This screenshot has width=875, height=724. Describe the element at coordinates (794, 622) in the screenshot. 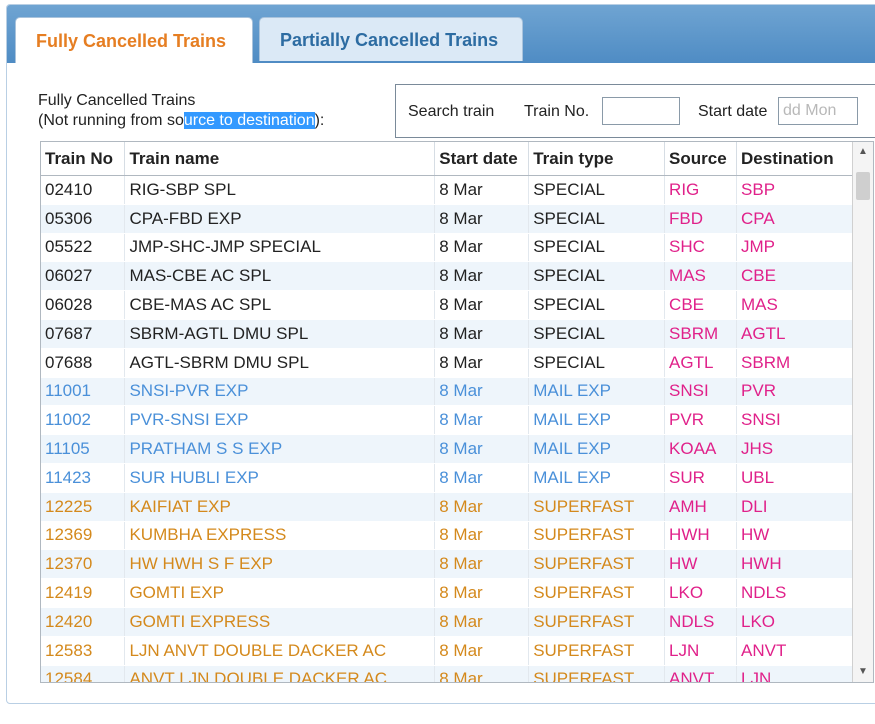

I see `cell-destination: LKO` at that location.